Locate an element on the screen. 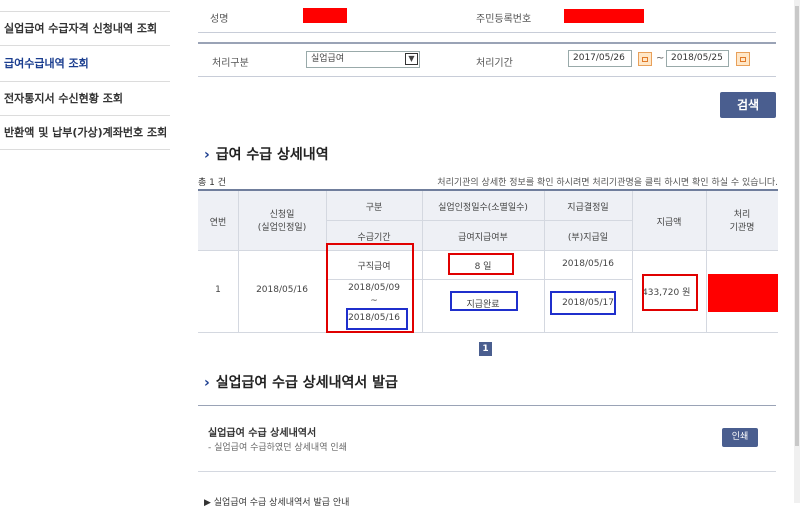  type-label: 처리구분 is located at coordinates (230, 63).